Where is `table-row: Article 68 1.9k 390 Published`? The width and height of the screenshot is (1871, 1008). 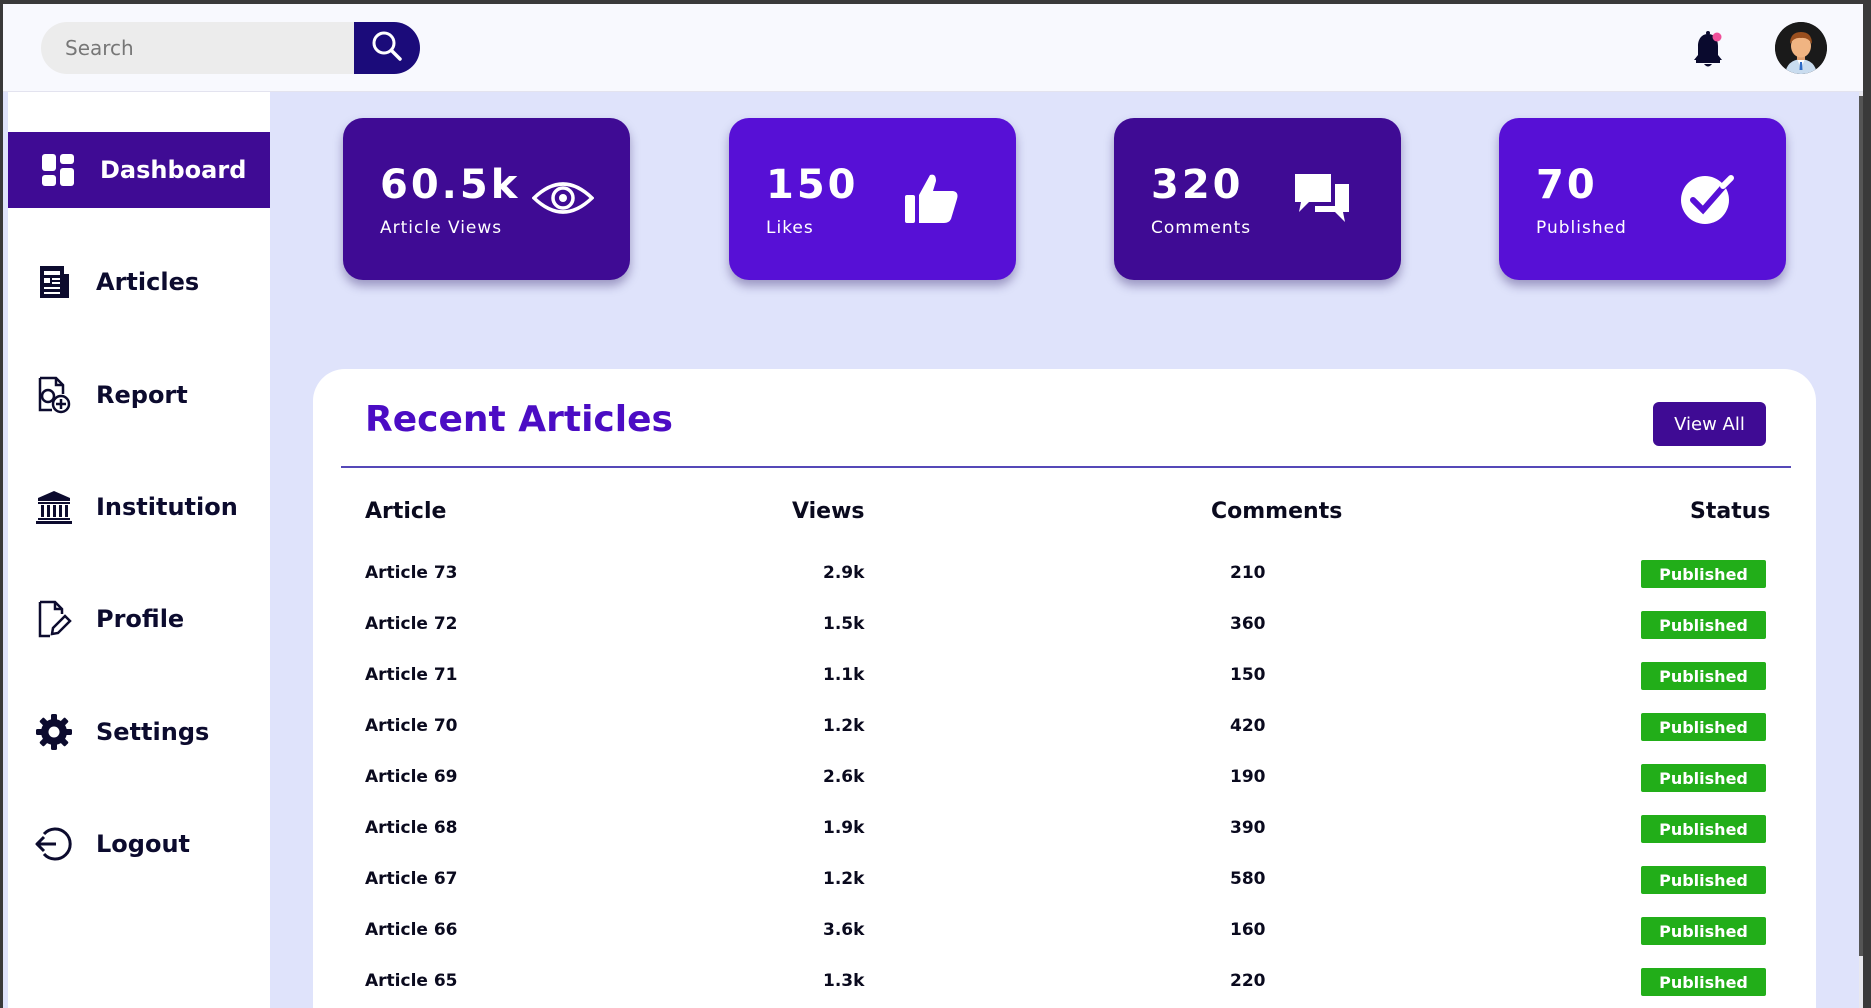 table-row: Article 68 1.9k 390 Published is located at coordinates (1064, 830).